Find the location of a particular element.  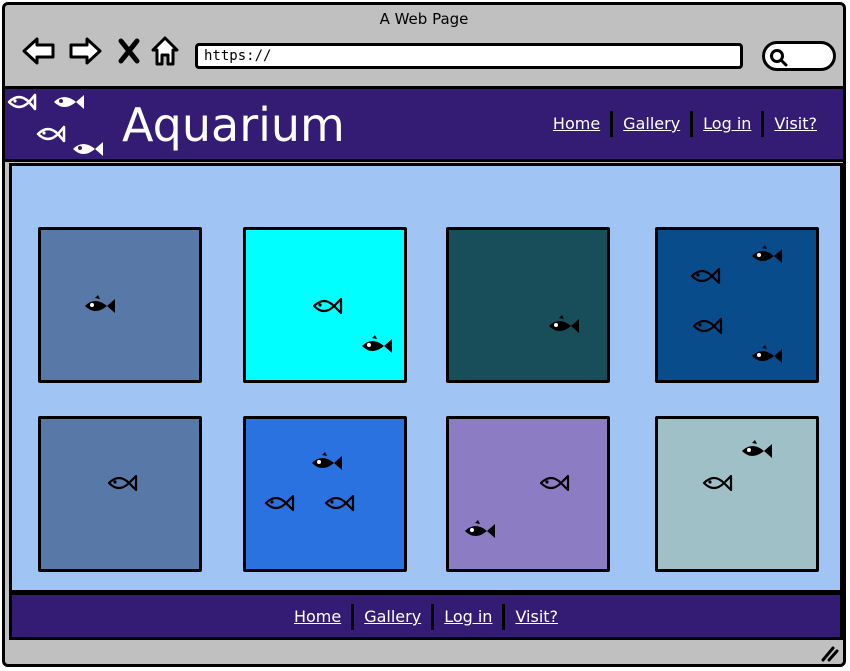

resize-handle-icon is located at coordinates (829, 653).